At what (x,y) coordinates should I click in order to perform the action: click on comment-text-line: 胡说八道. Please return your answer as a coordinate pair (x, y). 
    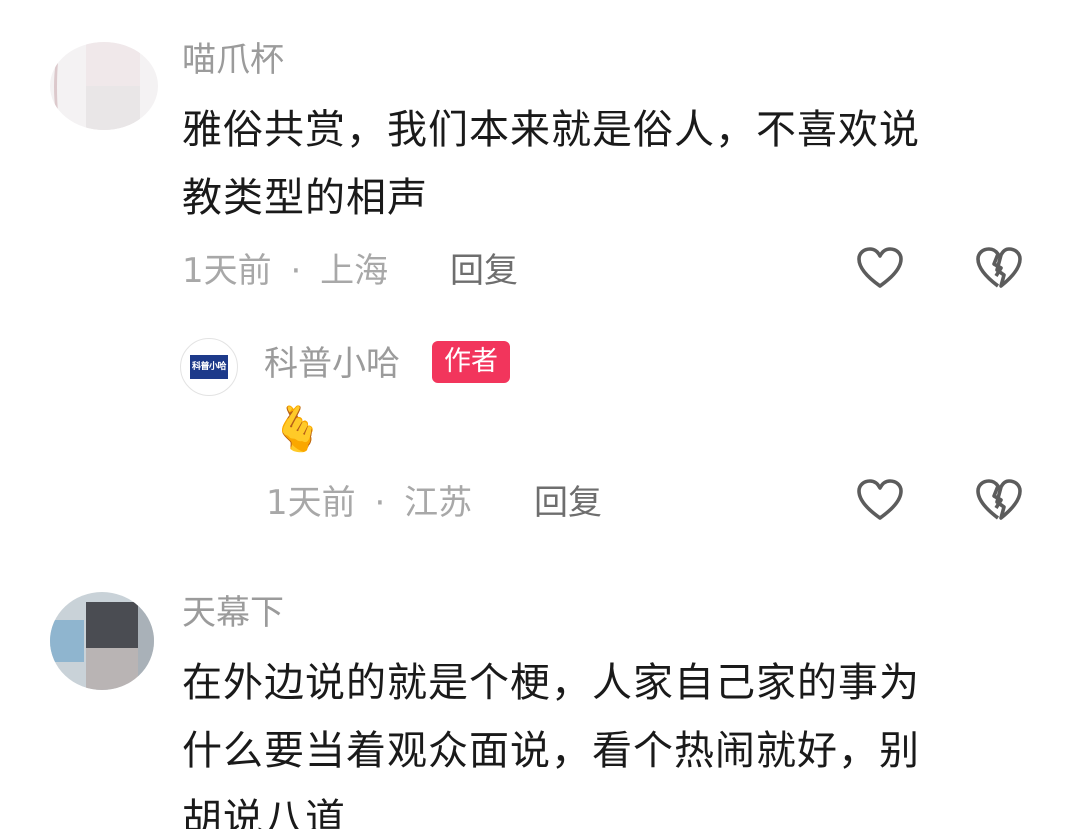
    Looking at the image, I should click on (264, 812).